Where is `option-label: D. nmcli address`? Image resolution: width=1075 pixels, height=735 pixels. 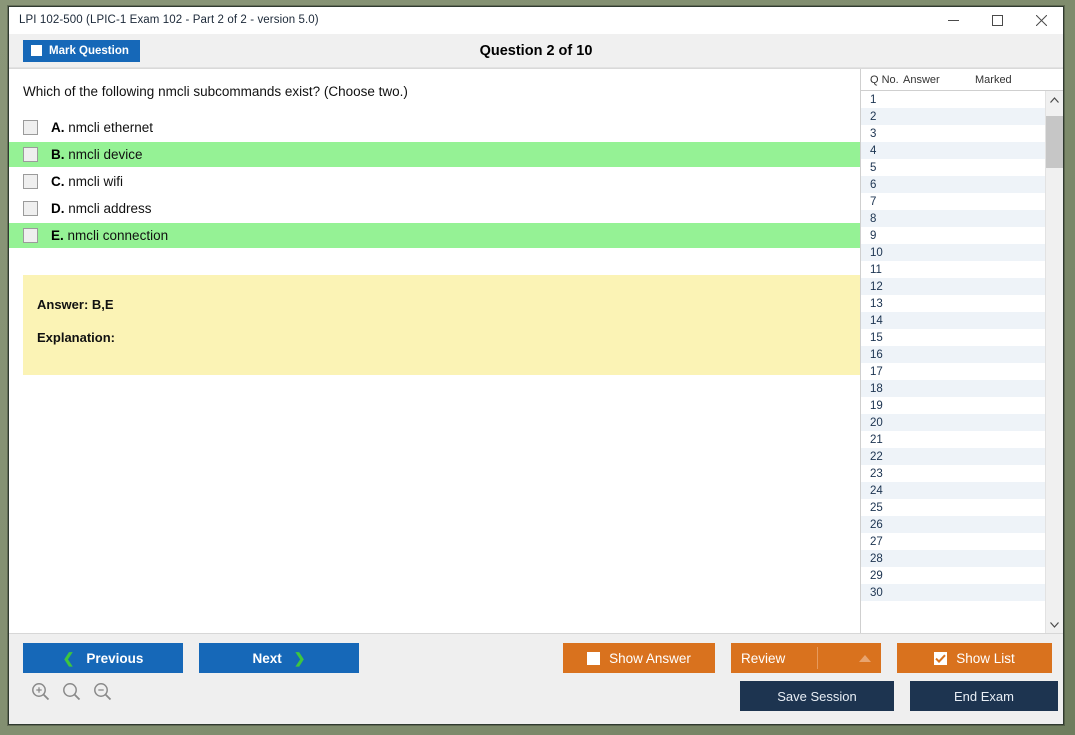 option-label: D. nmcli address is located at coordinates (101, 208).